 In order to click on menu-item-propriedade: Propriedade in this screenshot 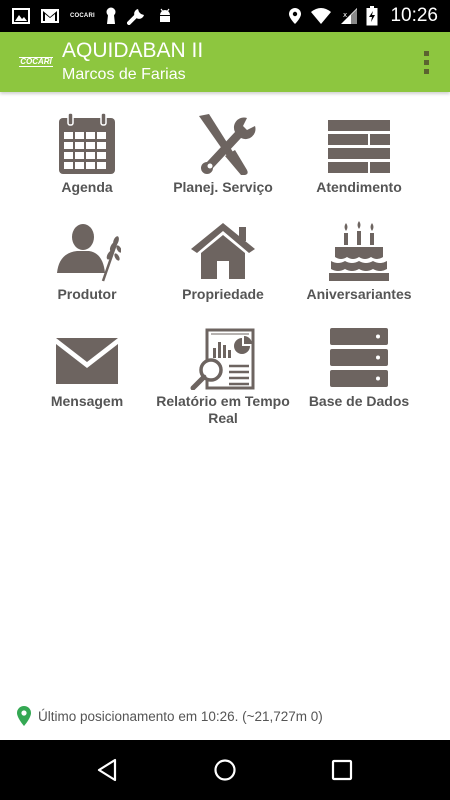, I will do `click(223, 272)`.